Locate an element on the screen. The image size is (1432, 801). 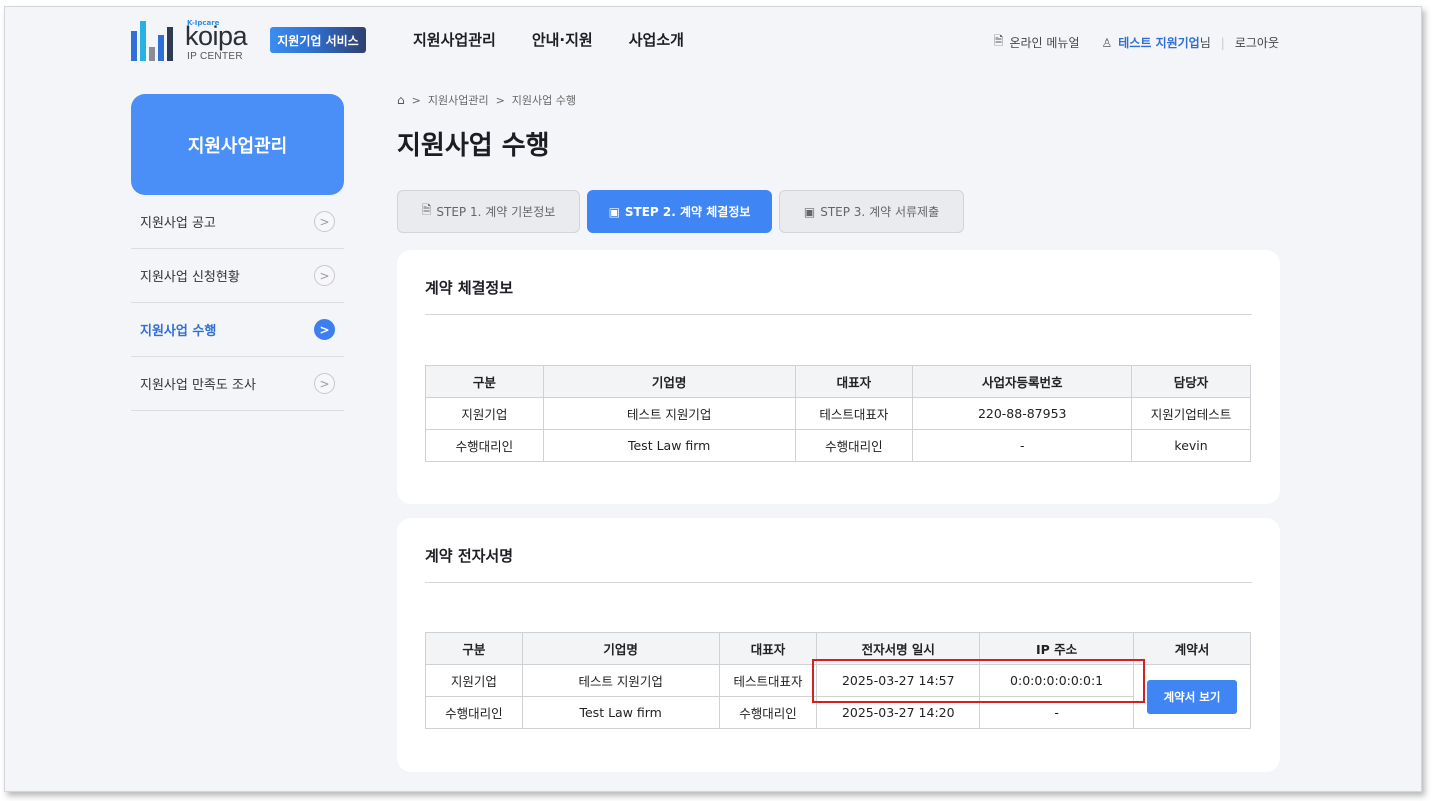
table-header-row: 구분 기업명 대표자 전자서명 일시 IP 주소 계약서 is located at coordinates (838, 648).